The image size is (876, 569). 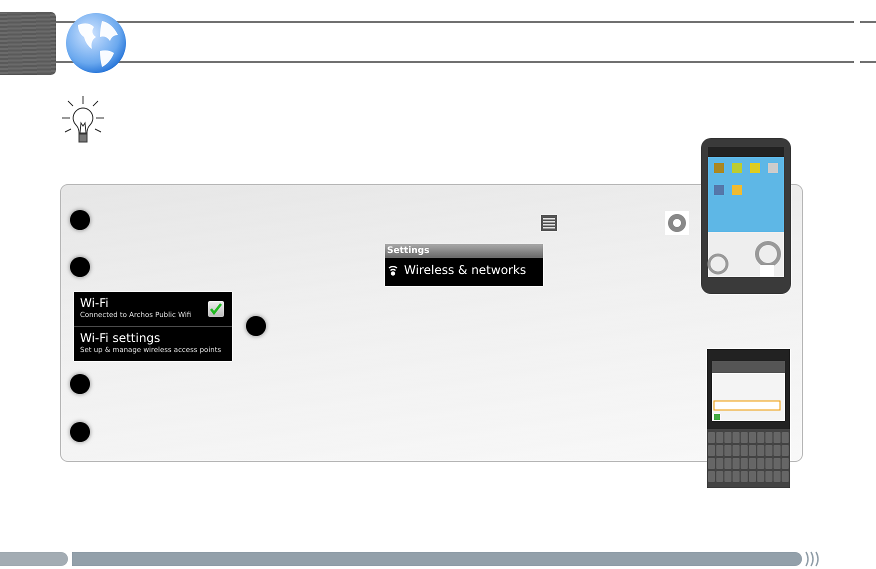 What do you see at coordinates (94, 303) in the screenshot?
I see `setting-title: Wi-Fi` at bounding box center [94, 303].